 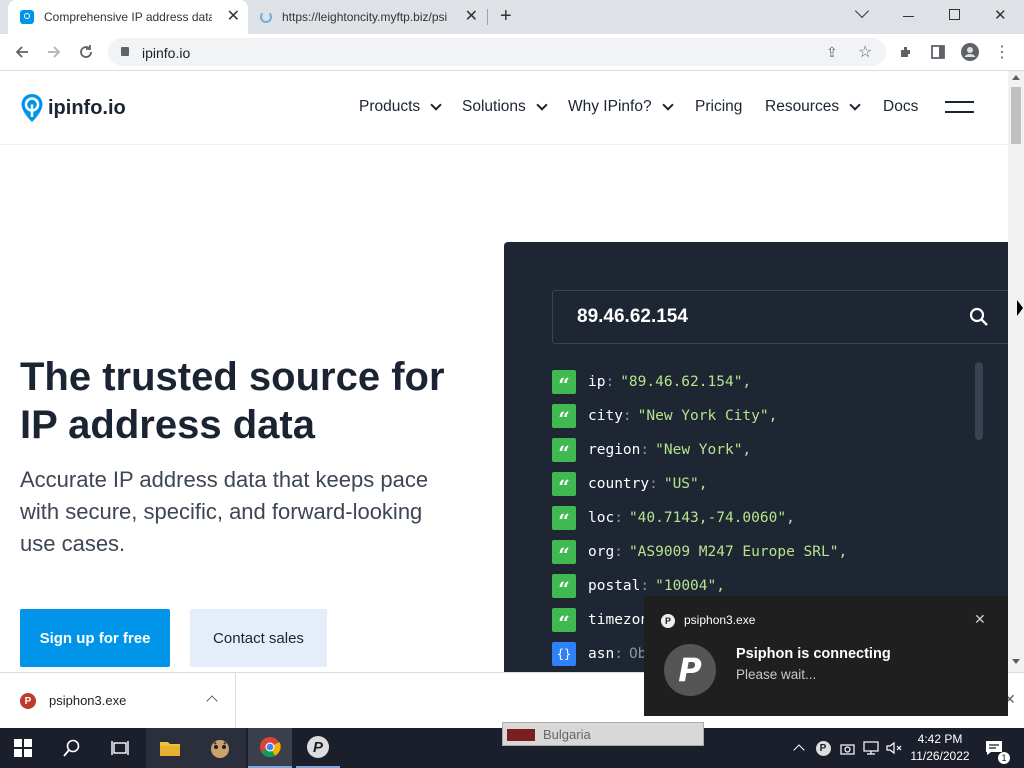 I want to click on search-icon, so click(x=979, y=317).